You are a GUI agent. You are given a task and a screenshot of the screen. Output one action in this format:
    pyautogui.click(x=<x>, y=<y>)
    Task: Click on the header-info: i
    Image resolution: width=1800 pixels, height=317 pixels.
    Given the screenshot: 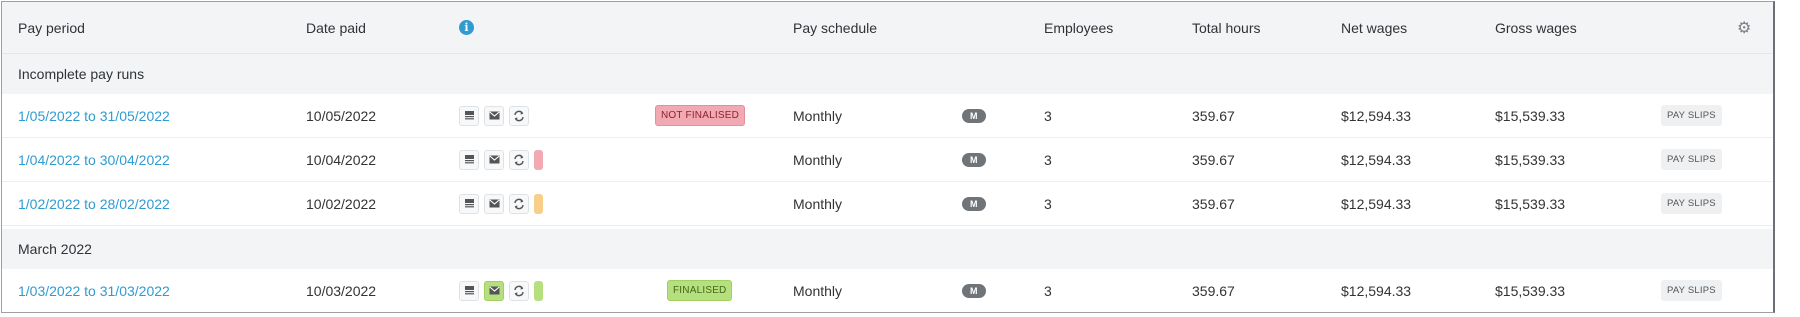 What is the action you would take?
    pyautogui.click(x=466, y=27)
    